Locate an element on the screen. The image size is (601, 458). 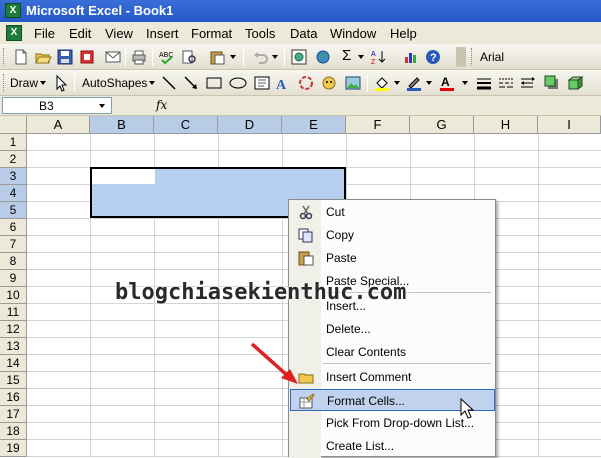
globe-icon is located at coordinates (323, 57).